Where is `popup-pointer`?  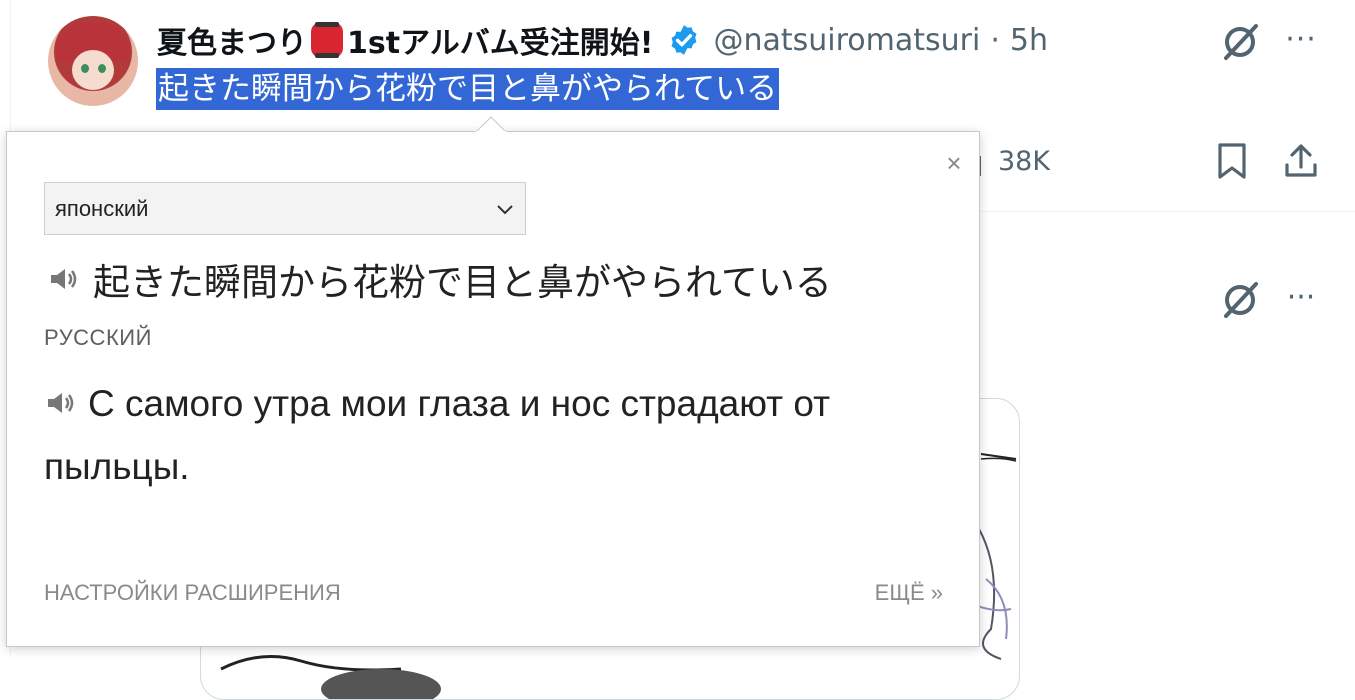
popup-pointer is located at coordinates (491, 124).